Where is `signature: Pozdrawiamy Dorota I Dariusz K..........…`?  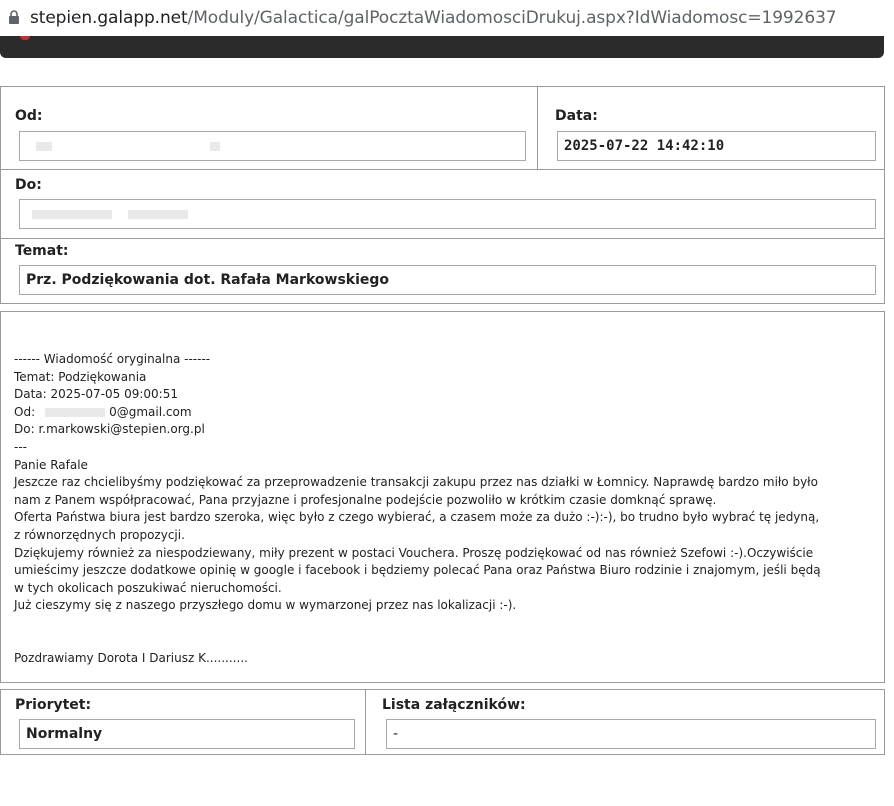 signature: Pozdrawiamy Dorota I Dariusz K..........… is located at coordinates (131, 658).